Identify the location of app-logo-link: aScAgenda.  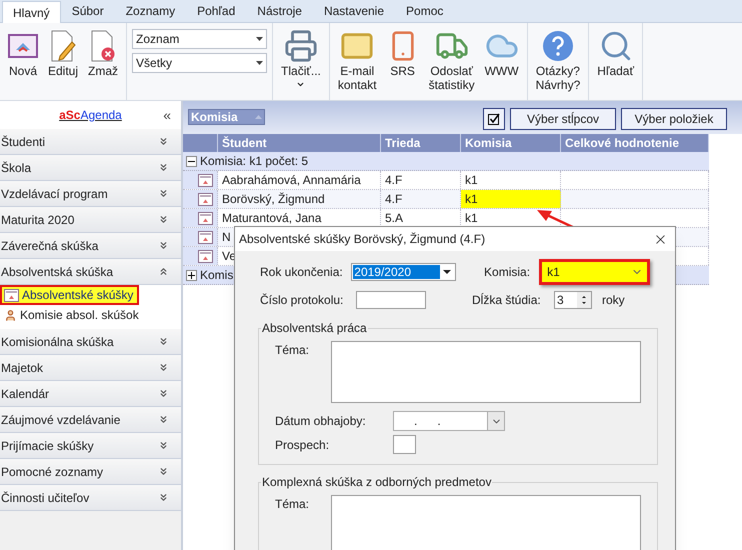
(90, 115).